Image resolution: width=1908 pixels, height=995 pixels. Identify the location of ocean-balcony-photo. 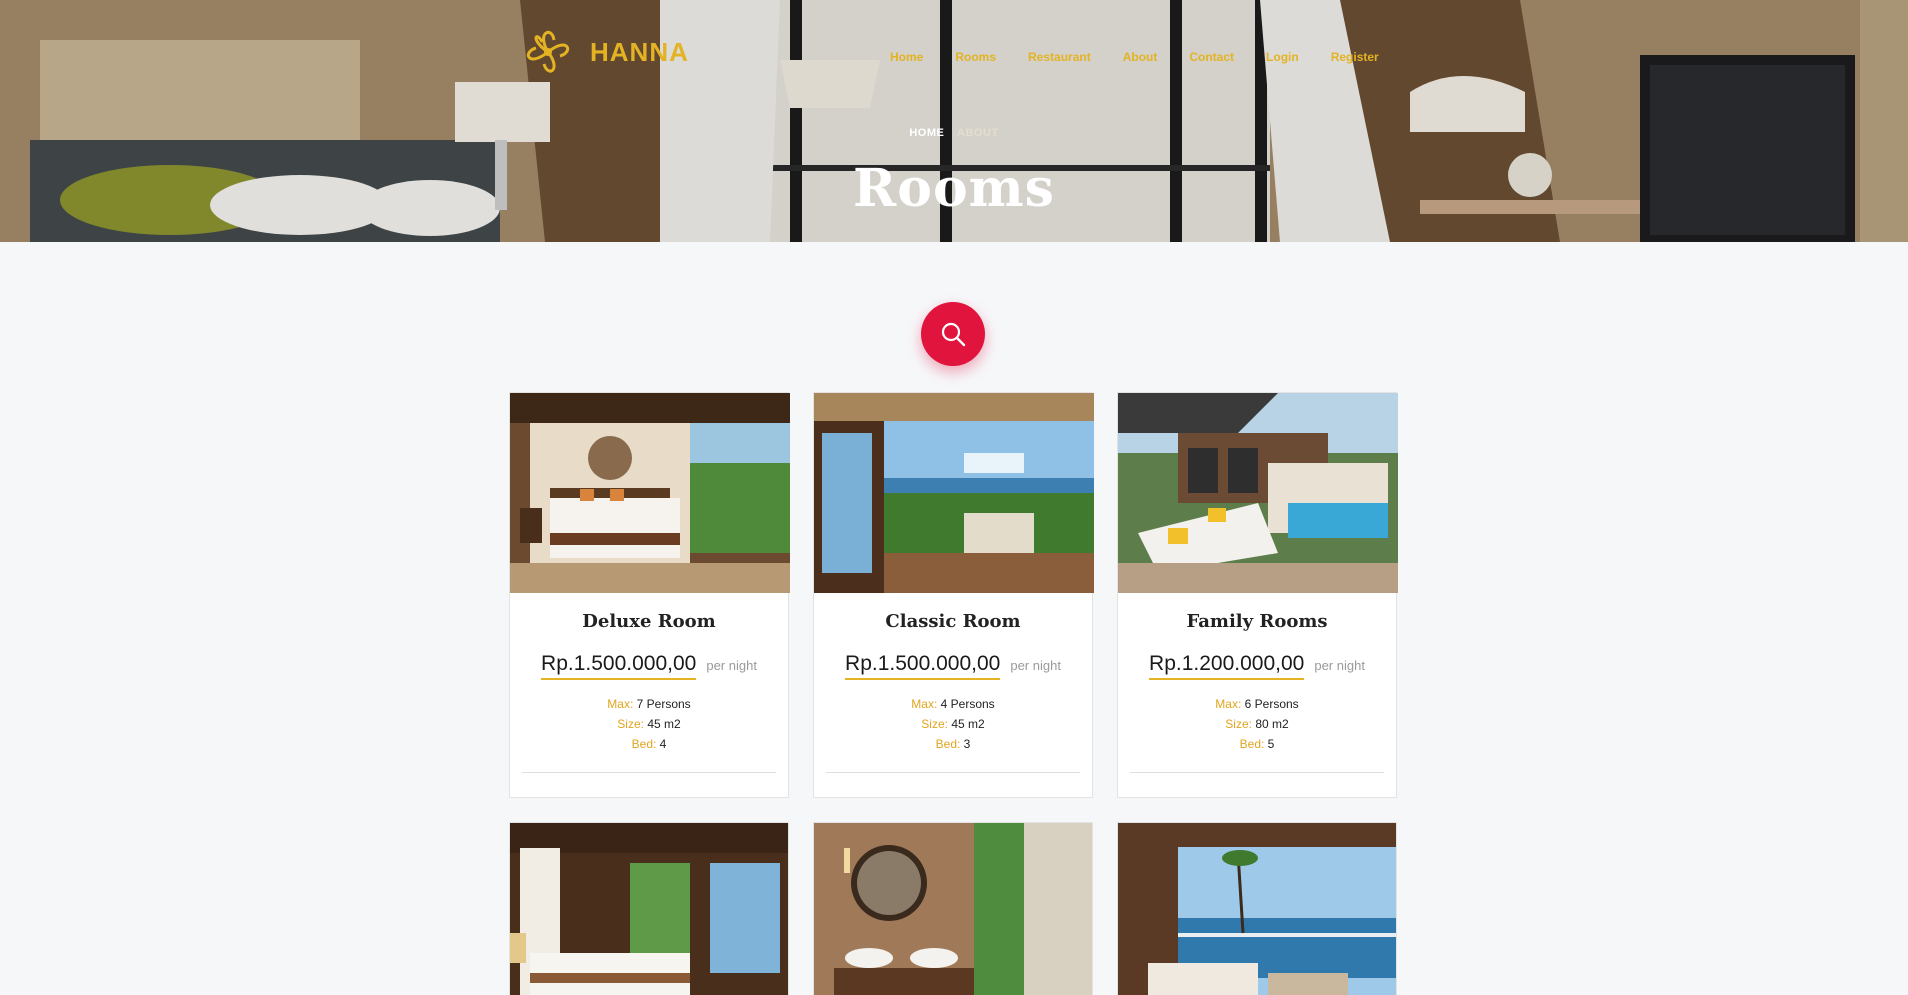
(1257, 909).